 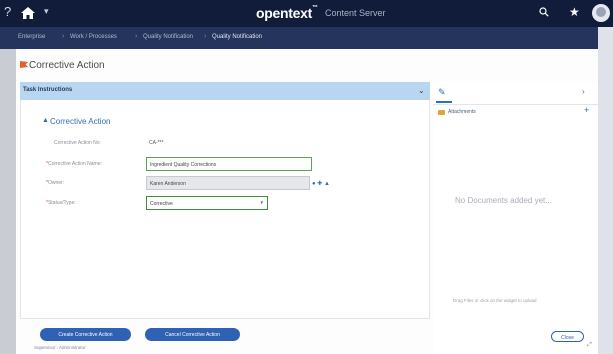 I want to click on field-label-text: Status/Type:, so click(x=61, y=203).